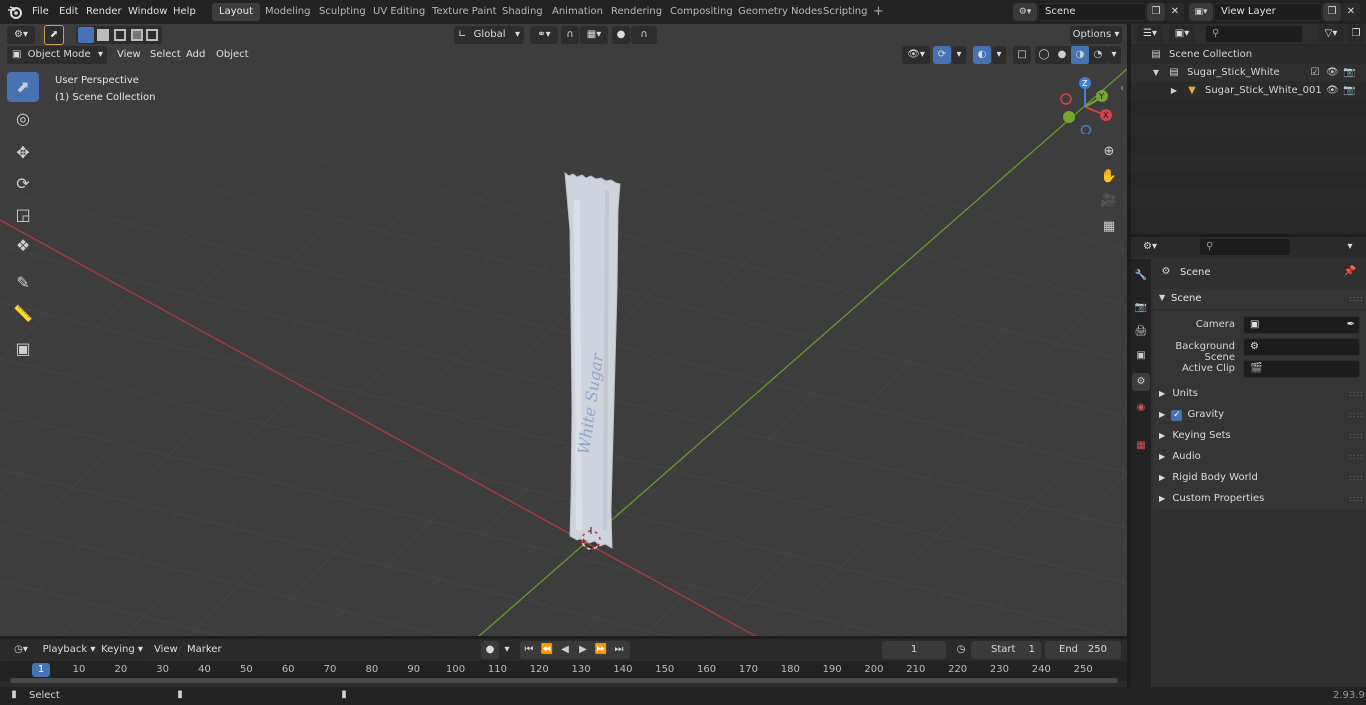  Describe the element at coordinates (288, 12) in the screenshot. I see `tab-modeling: Modeling` at that location.